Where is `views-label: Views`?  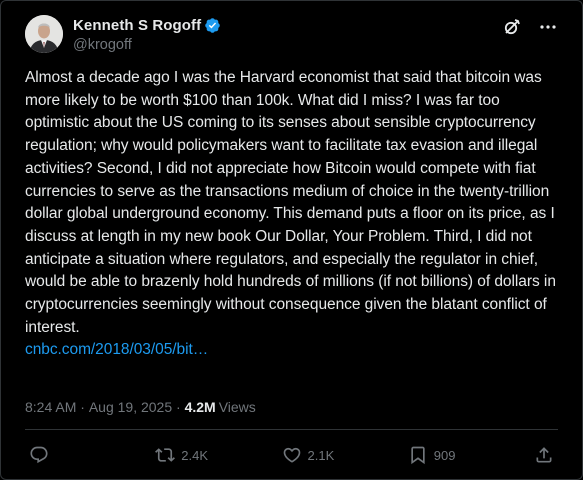
views-label: Views is located at coordinates (237, 407).